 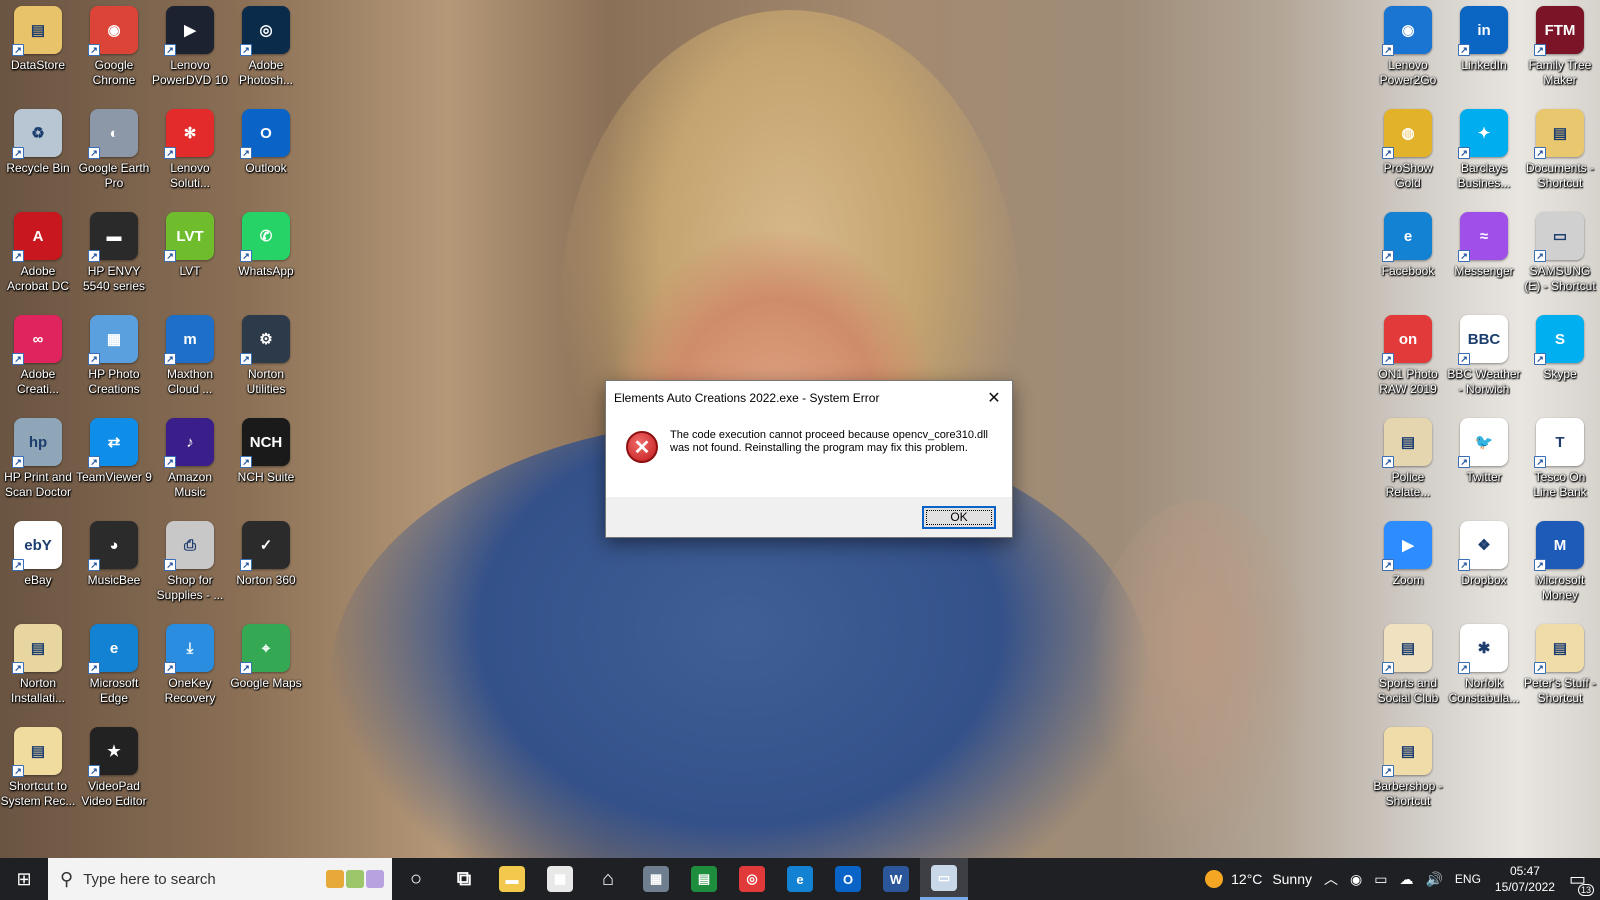 What do you see at coordinates (848, 879) in the screenshot?
I see `taskbar-app-button: O` at bounding box center [848, 879].